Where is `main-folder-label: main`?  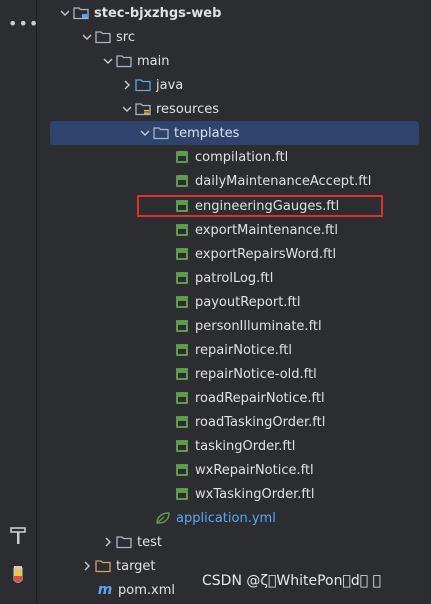
main-folder-label: main is located at coordinates (153, 61).